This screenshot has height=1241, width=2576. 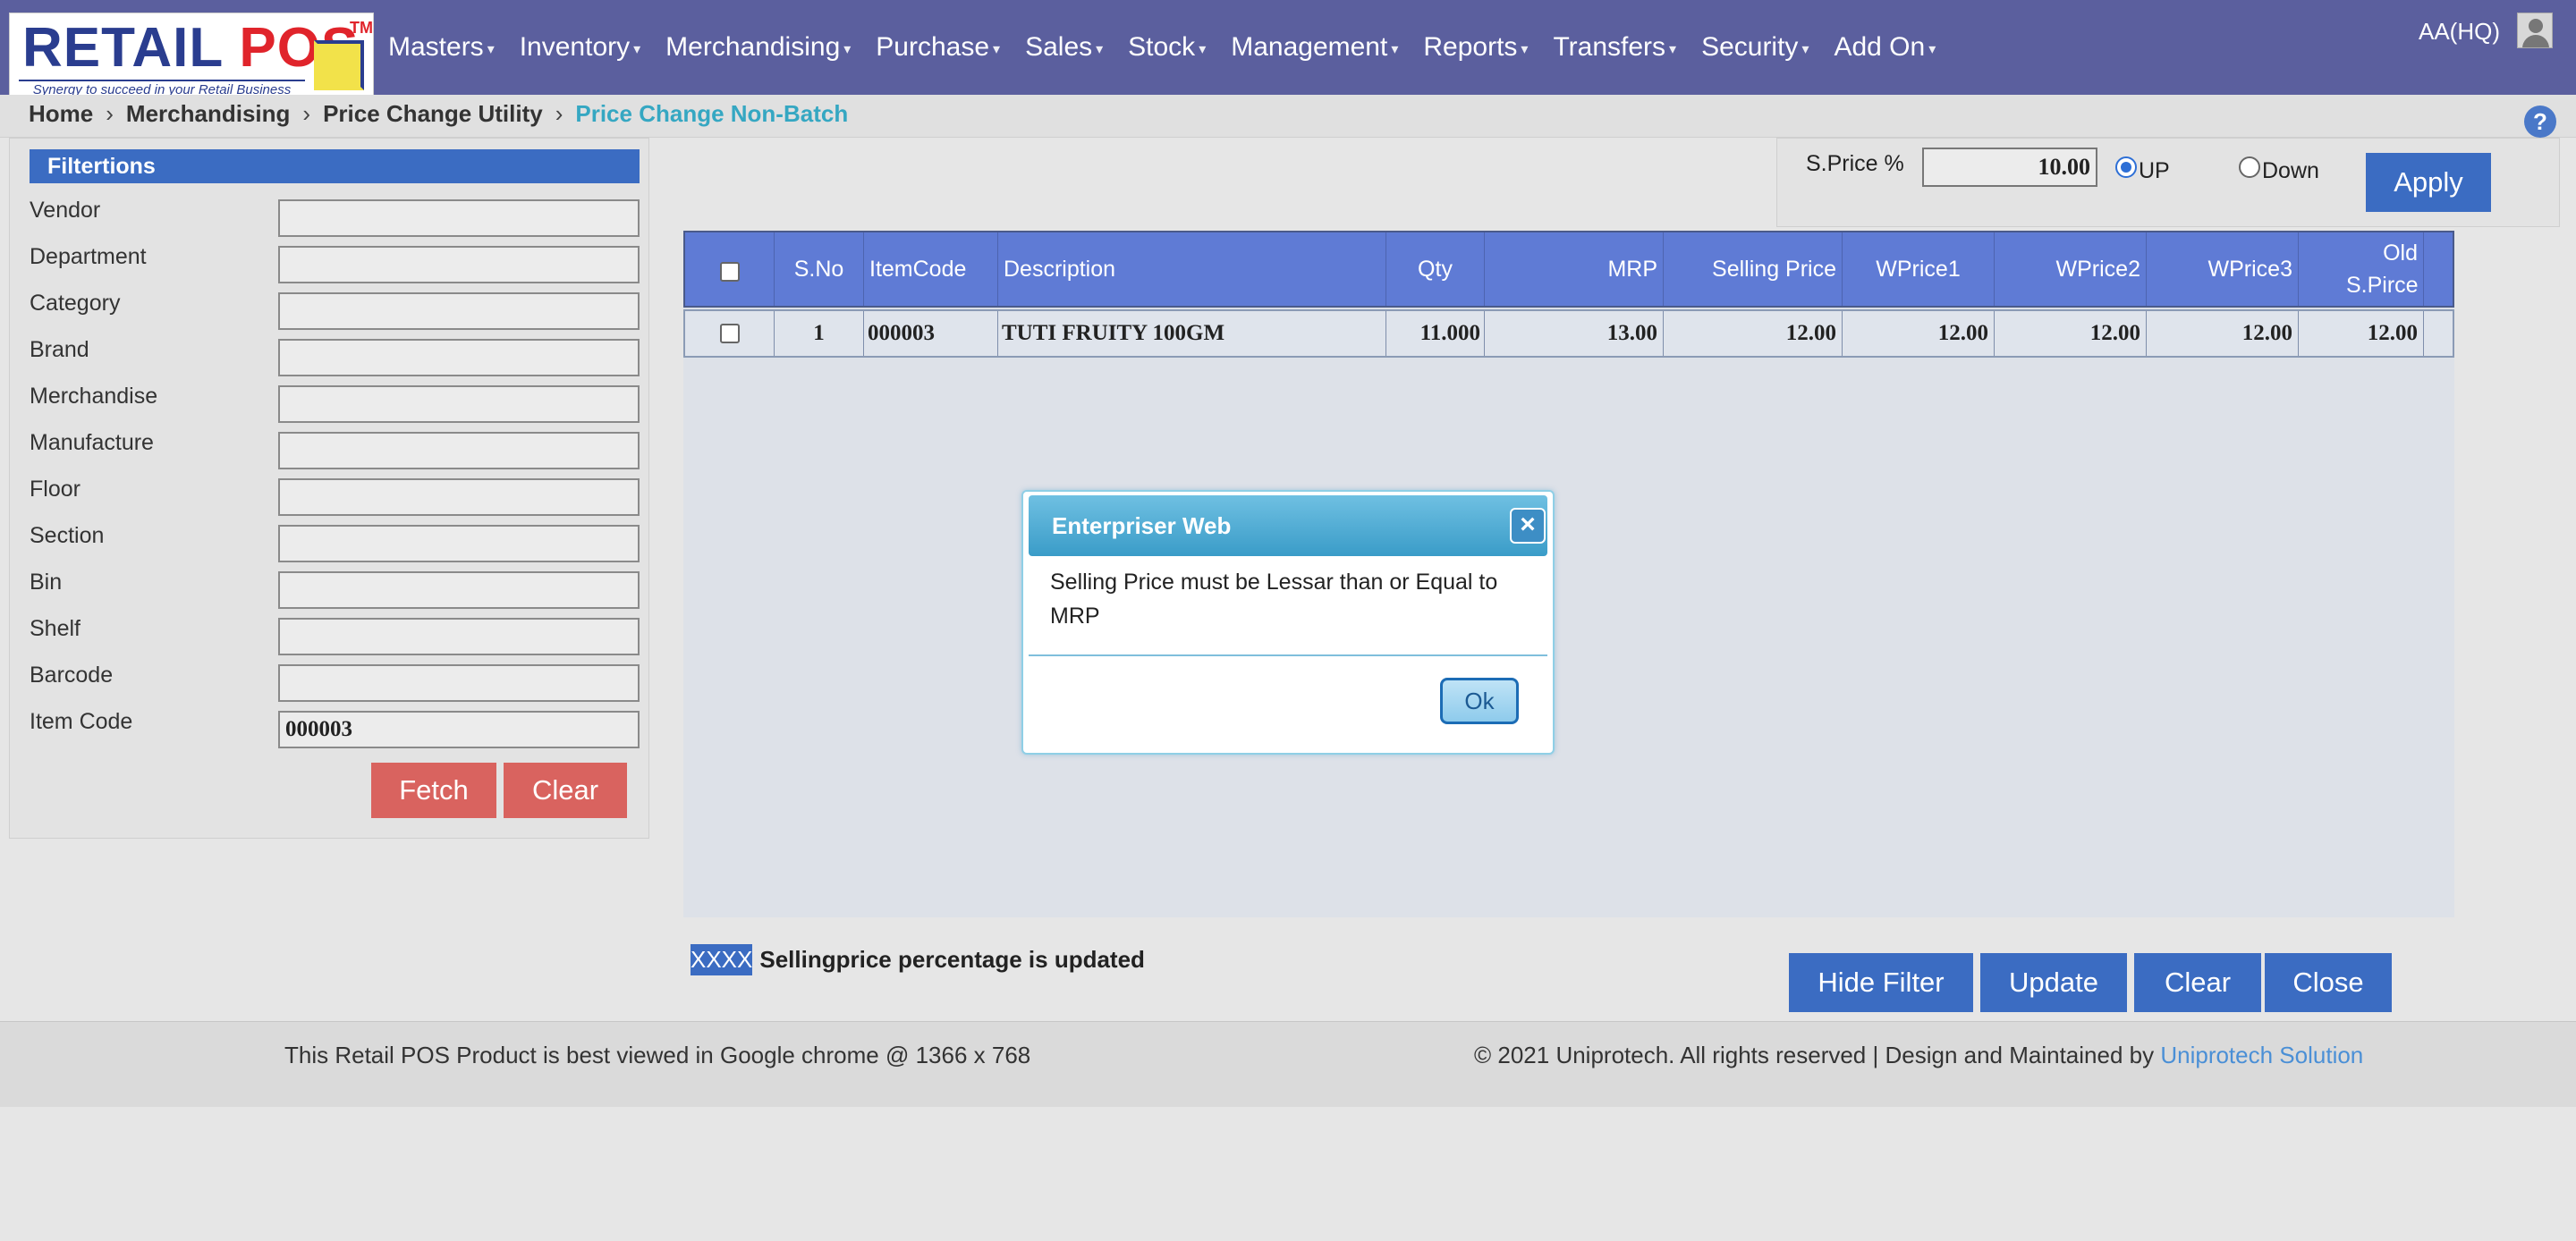 I want to click on close-button: Close, so click(x=2328, y=983).